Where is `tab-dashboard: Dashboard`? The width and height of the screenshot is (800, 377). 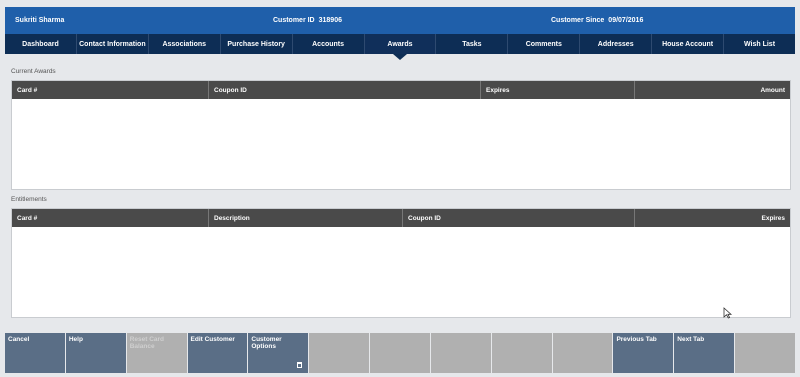 tab-dashboard: Dashboard is located at coordinates (40, 44).